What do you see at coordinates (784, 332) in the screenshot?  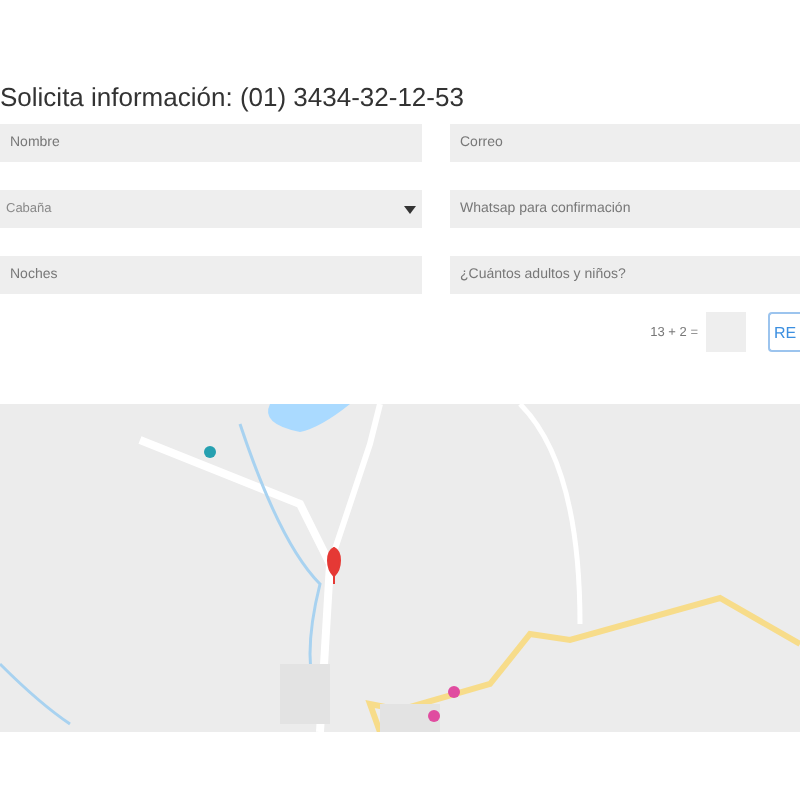 I see `submit-button: RE` at bounding box center [784, 332].